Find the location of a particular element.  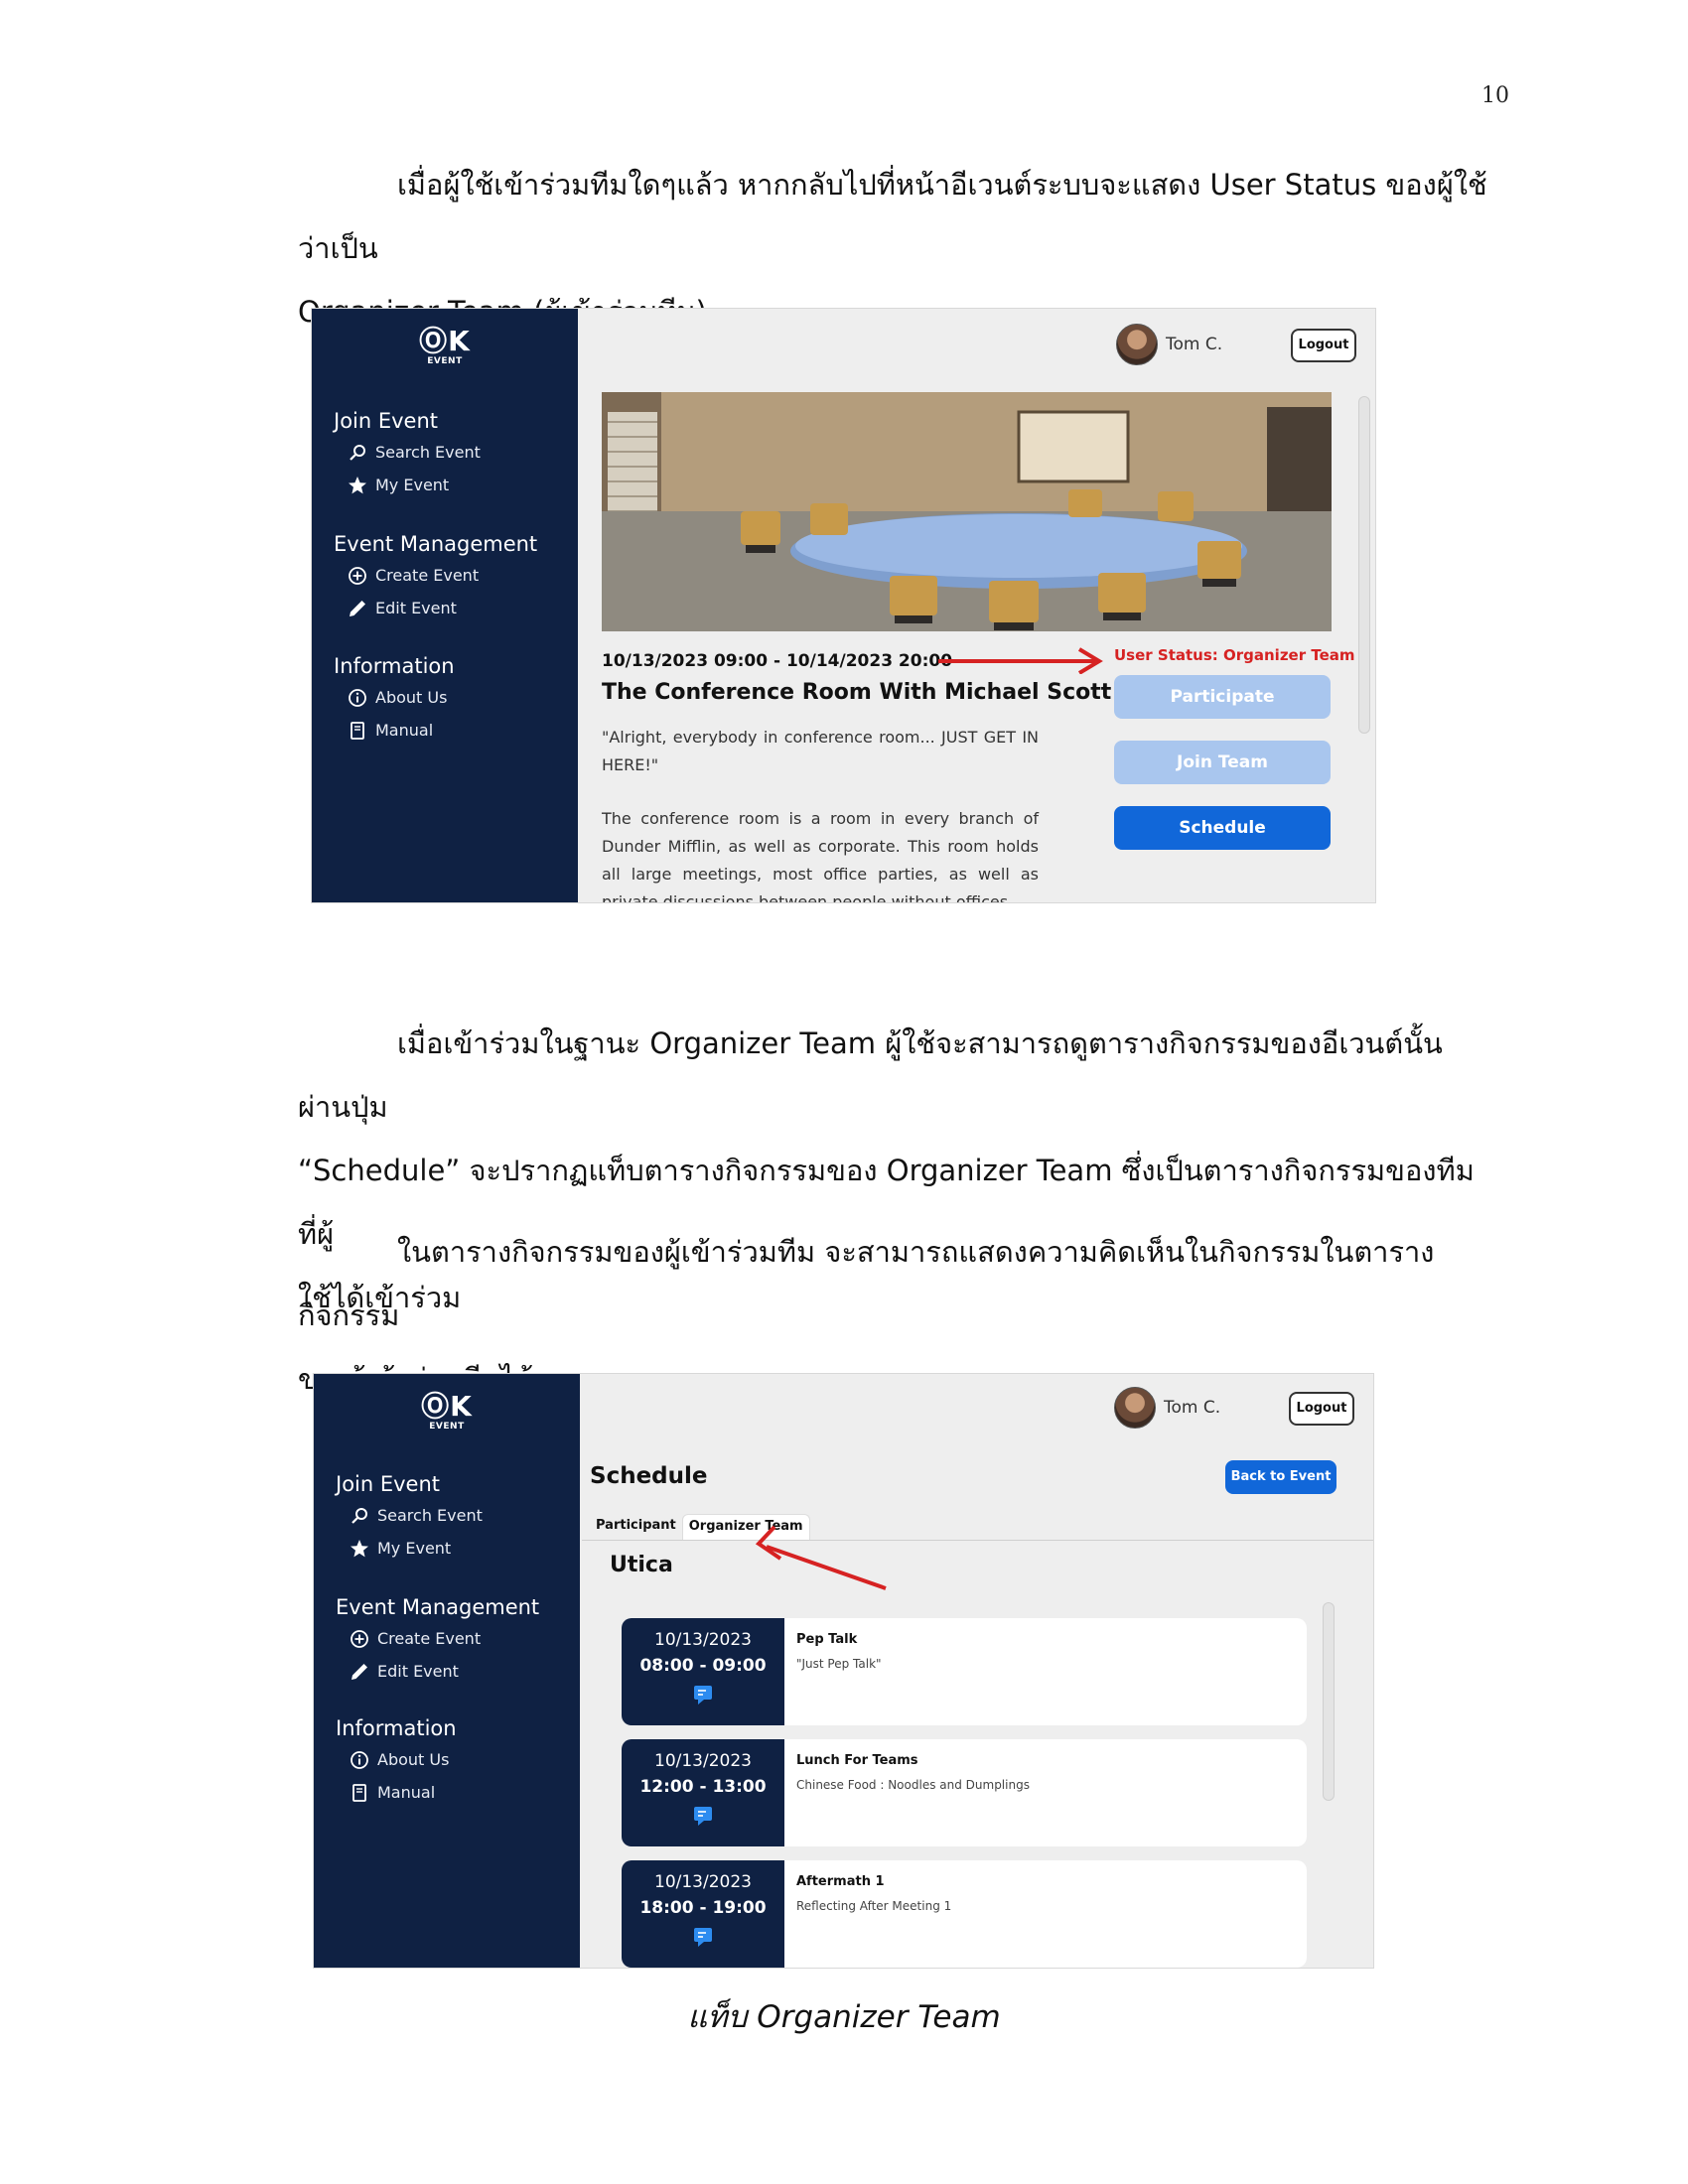

annotation-arrow-right-icon is located at coordinates (1021, 660).